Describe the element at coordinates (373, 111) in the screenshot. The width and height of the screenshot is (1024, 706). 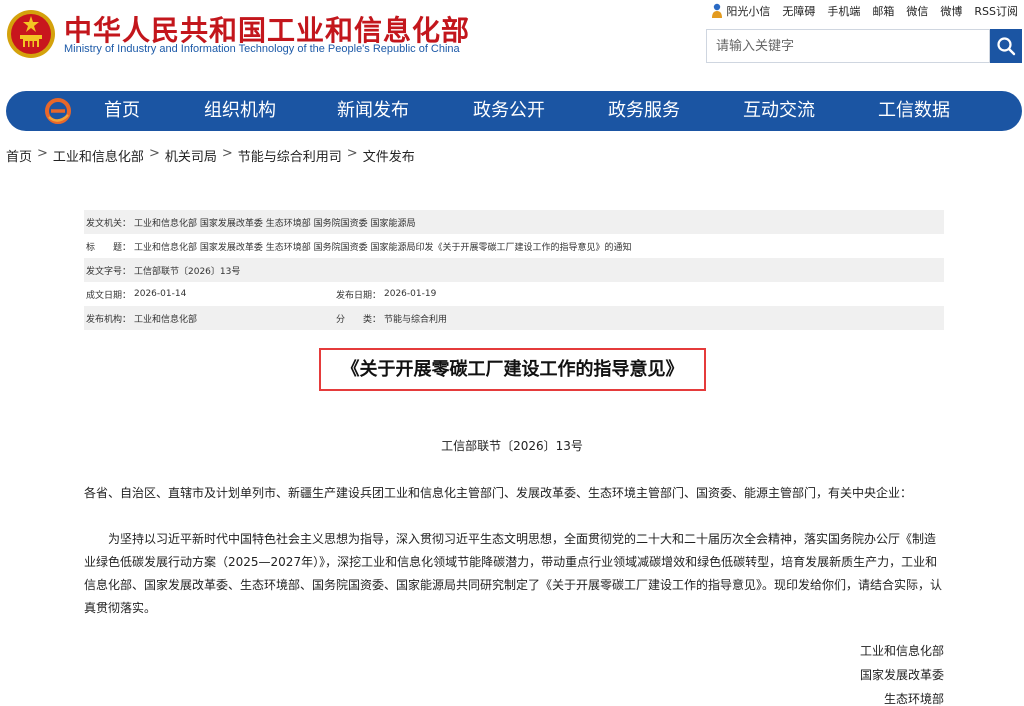
I see `nav-item-news: 新闻发布` at that location.